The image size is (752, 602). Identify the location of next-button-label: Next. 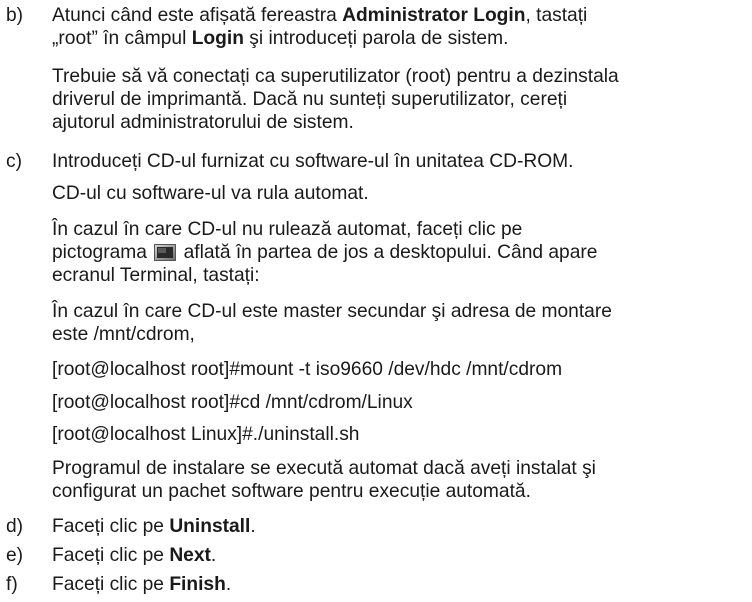
(190, 555).